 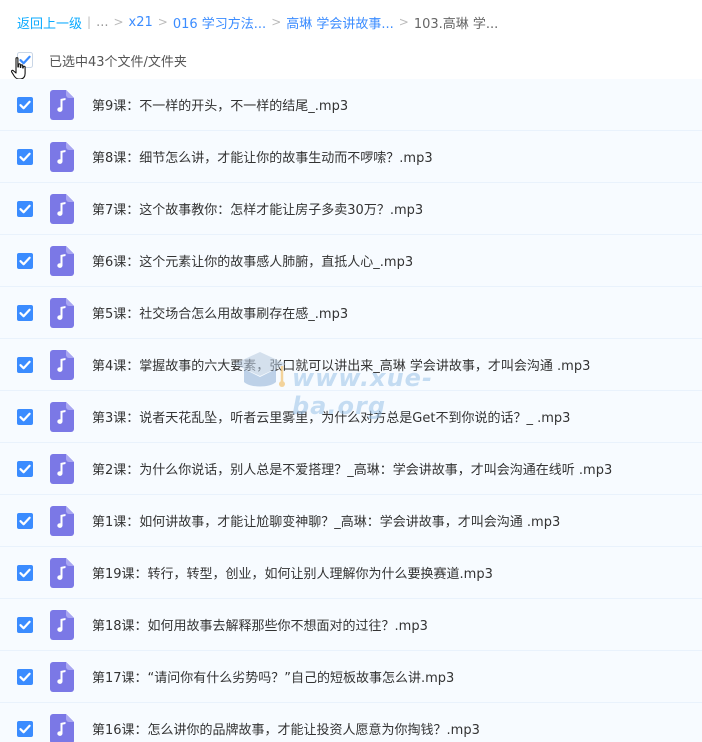 What do you see at coordinates (351, 105) in the screenshot?
I see `file-row: 第9课：不一样的开头，不一样的结尾_.mp3` at bounding box center [351, 105].